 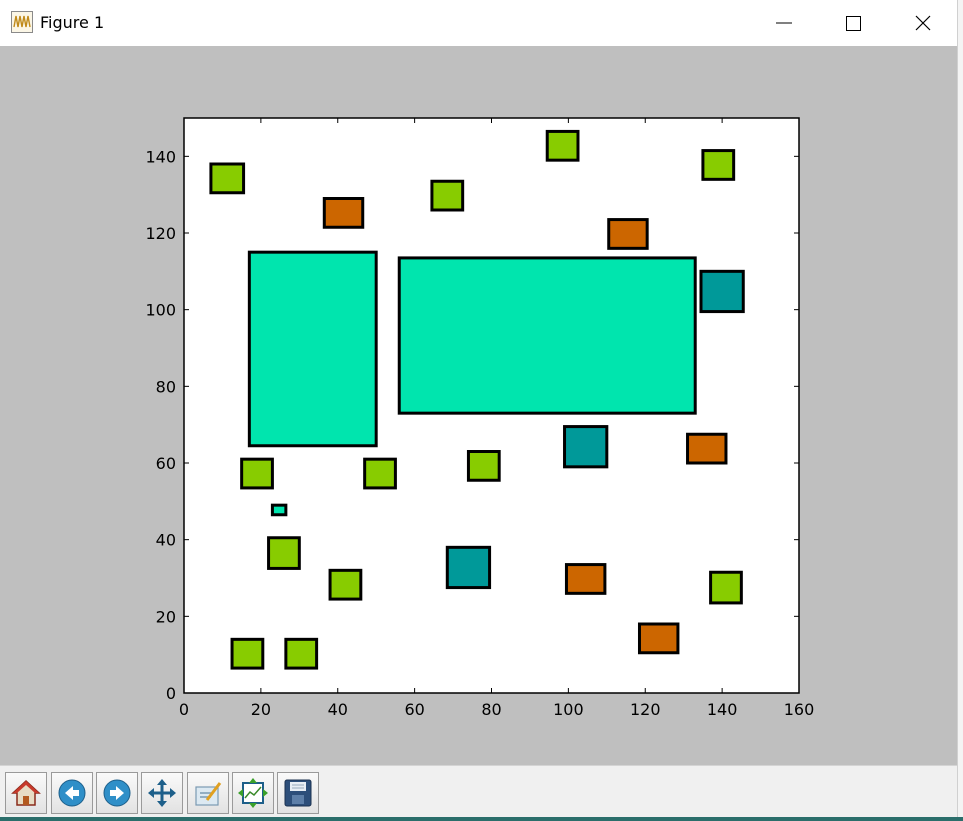 I want to click on configure-subplots-button, so click(x=253, y=793).